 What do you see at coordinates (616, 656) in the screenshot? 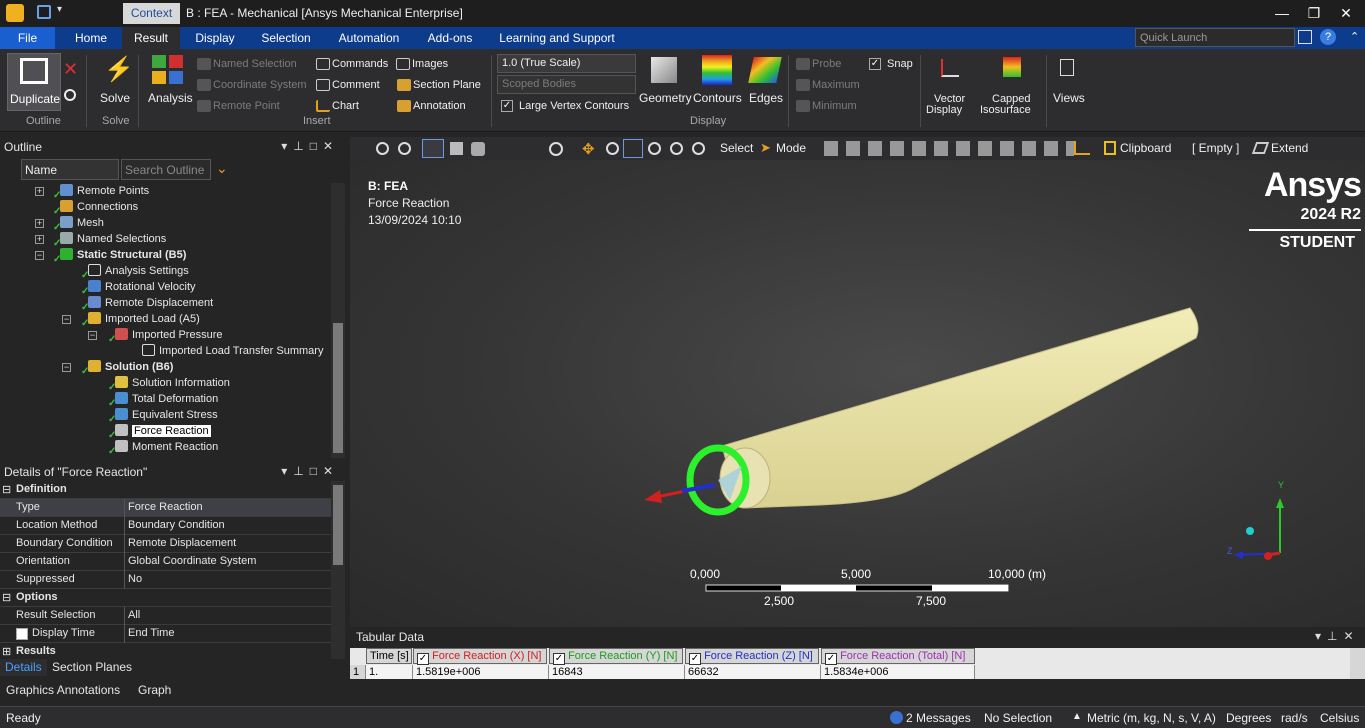
I see `col-force-y: ✓ Force Reaction (Y) [N]` at bounding box center [616, 656].